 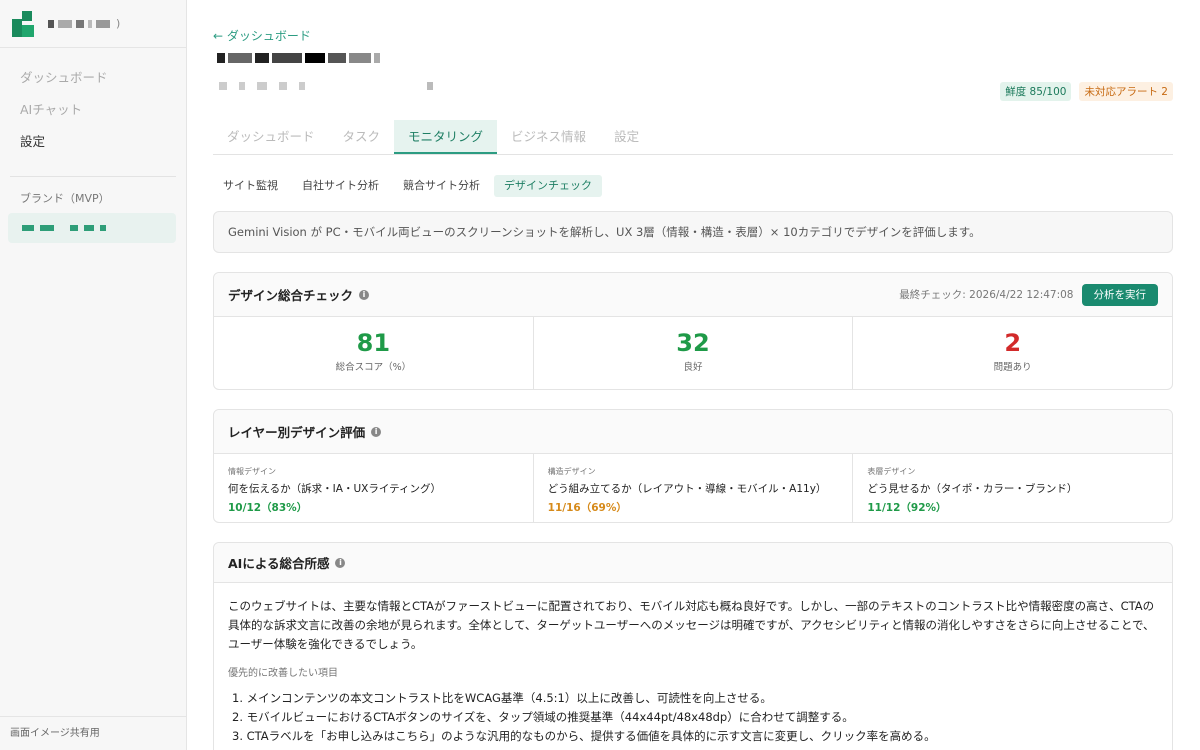 What do you see at coordinates (446, 137) in the screenshot?
I see `tab-monitoring: モニタリング` at bounding box center [446, 137].